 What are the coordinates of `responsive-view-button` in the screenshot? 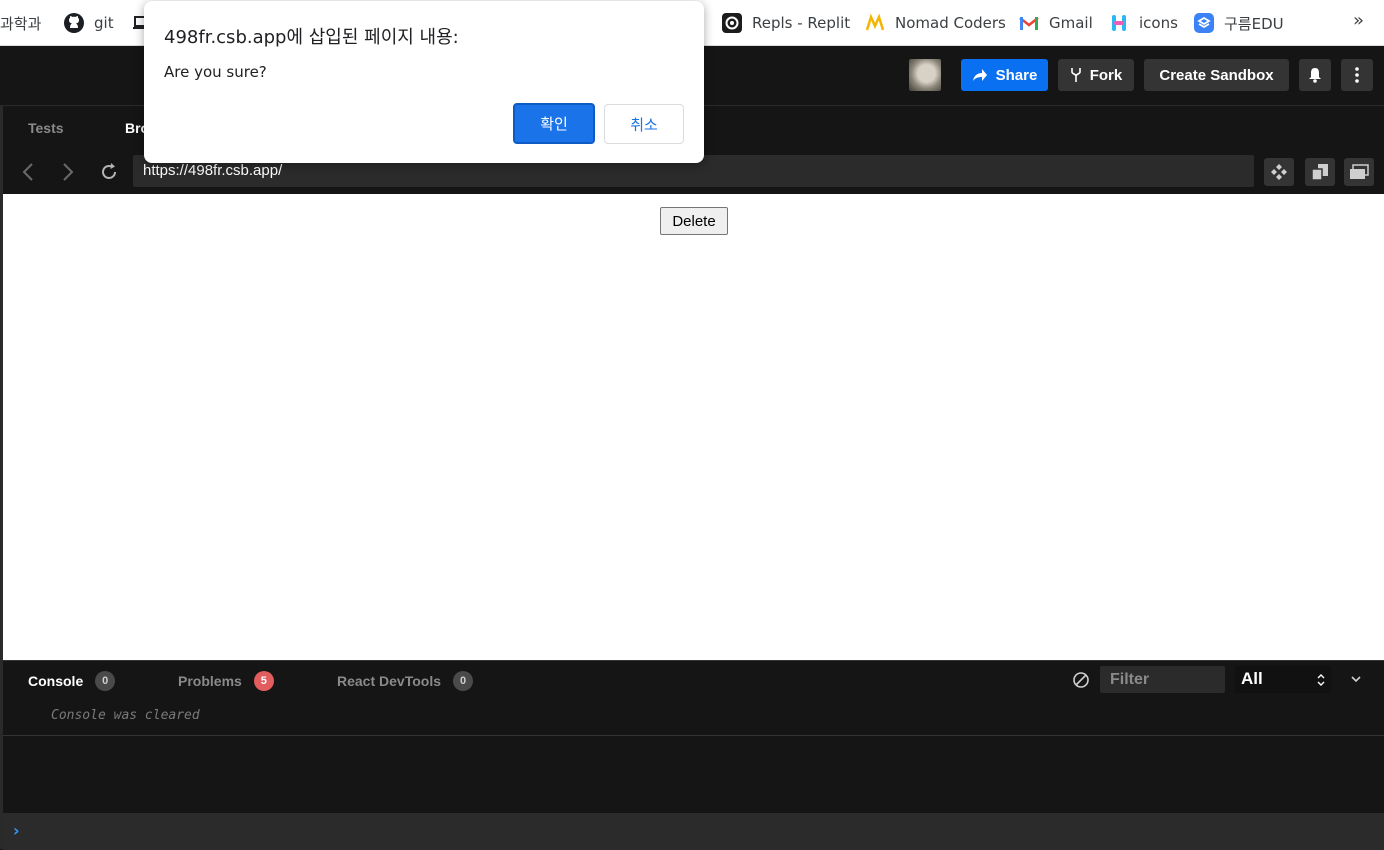 It's located at (1279, 172).